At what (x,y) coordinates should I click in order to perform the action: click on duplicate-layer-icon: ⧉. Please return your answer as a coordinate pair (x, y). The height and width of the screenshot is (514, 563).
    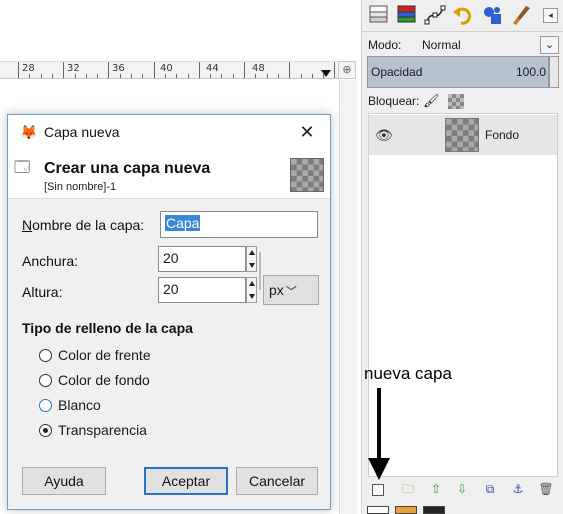
    Looking at the image, I should click on (490, 489).